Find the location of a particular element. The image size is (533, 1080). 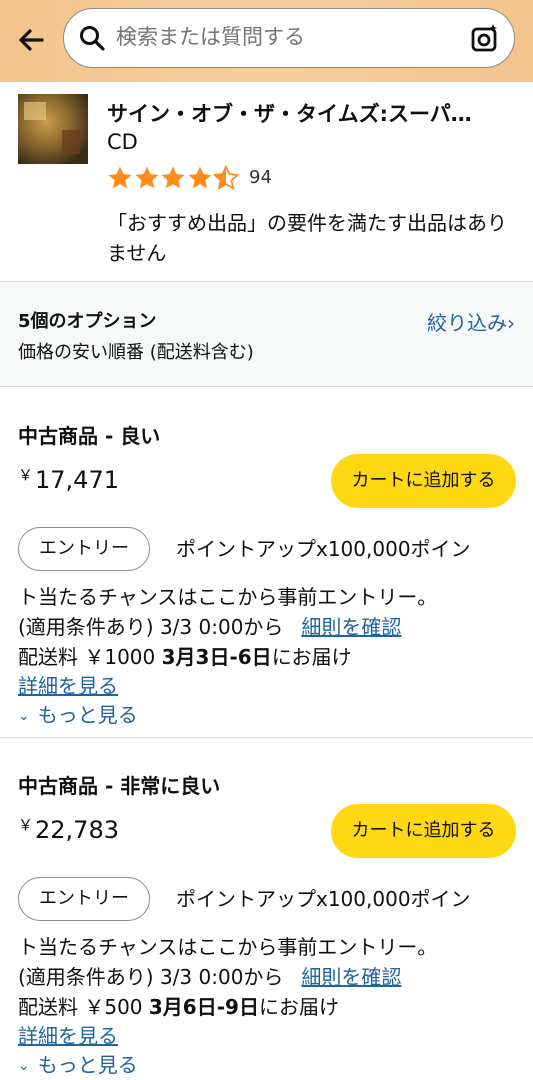

shipping-info: 配送料 ￥1000 3月3日-6日にお届け is located at coordinates (185, 655).